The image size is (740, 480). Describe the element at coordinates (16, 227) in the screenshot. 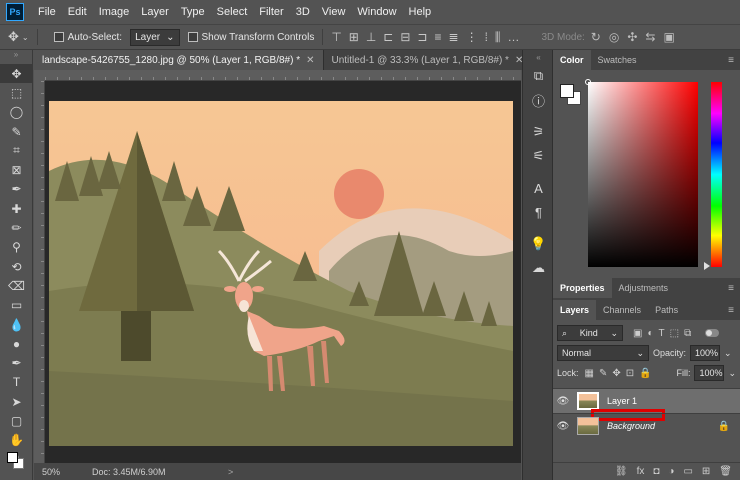

I see `brush-tool-icon: ✏` at that location.